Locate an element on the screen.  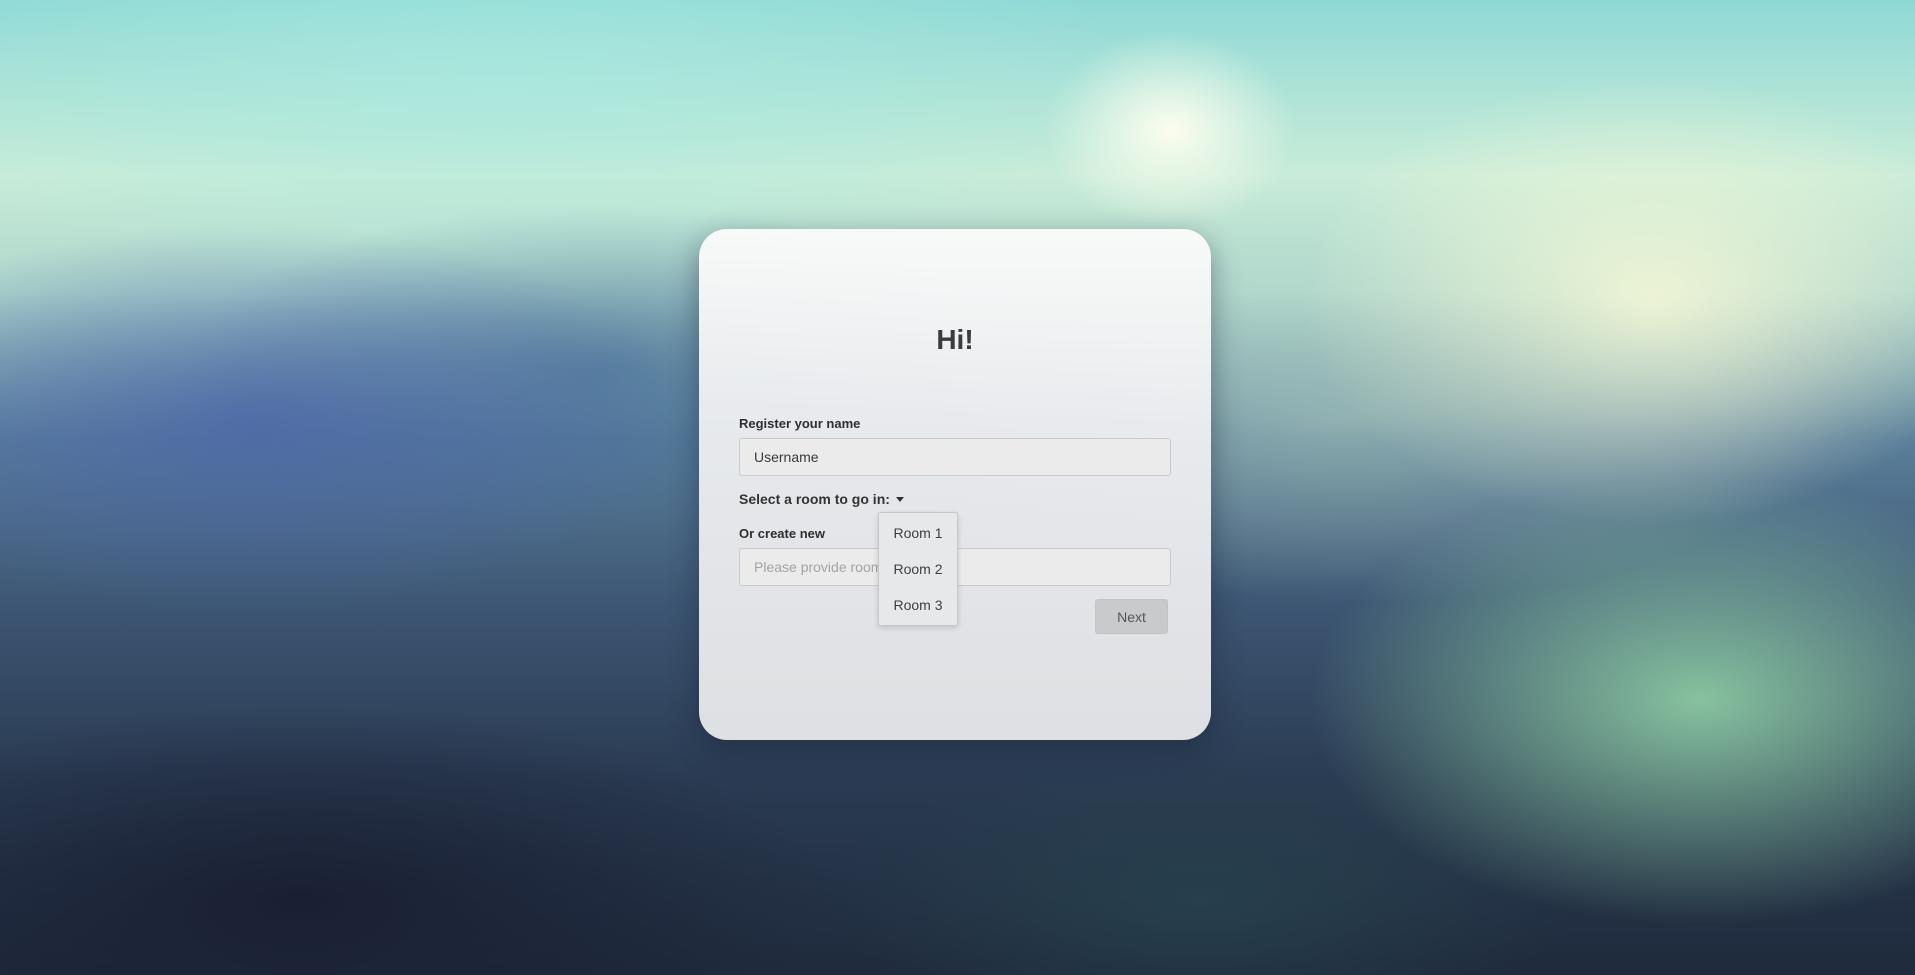
name-label: Register your name is located at coordinates (800, 423).